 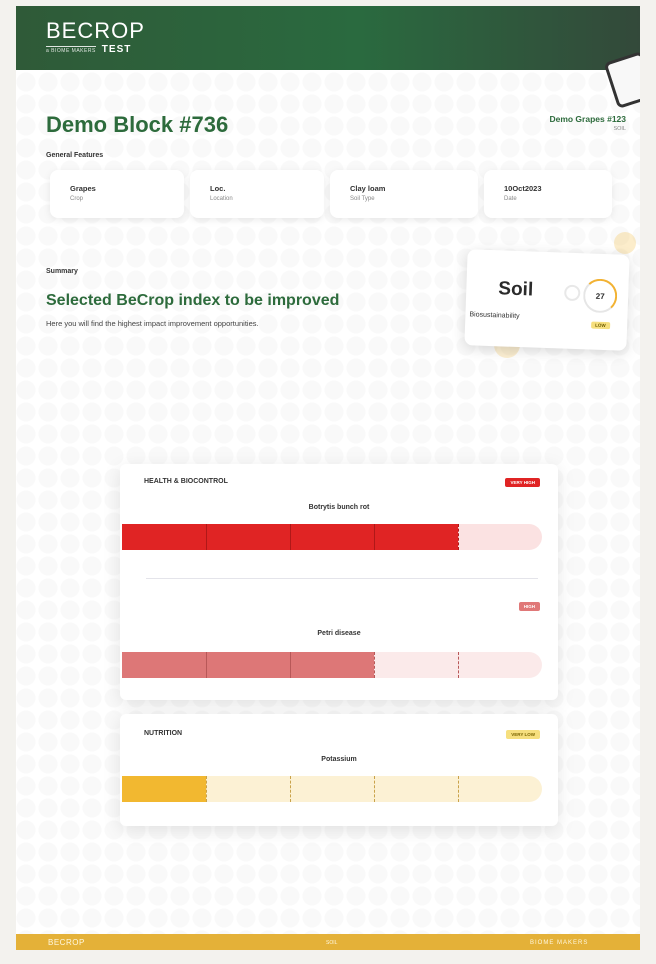 I want to click on report-header: BECROP a BIOME MAKERS TEST, so click(x=328, y=38).